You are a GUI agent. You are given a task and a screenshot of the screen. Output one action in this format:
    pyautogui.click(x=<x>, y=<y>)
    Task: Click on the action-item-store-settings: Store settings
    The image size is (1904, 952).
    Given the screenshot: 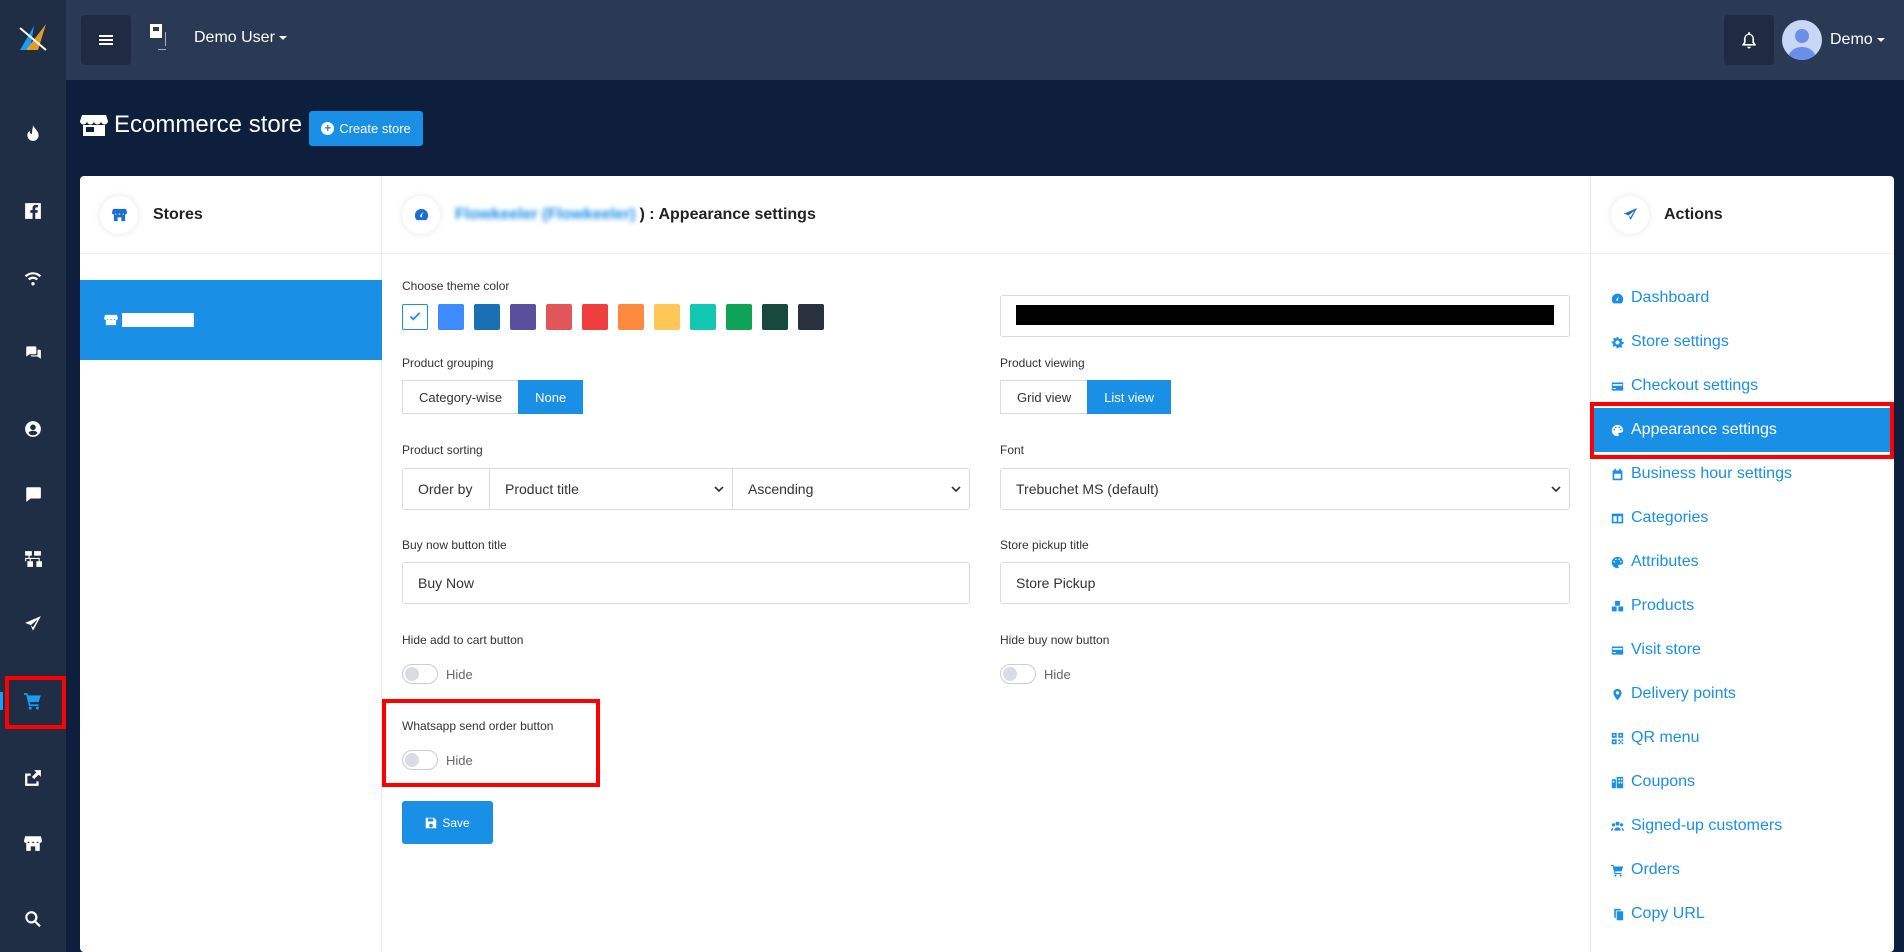 What is the action you would take?
    pyautogui.click(x=1742, y=342)
    